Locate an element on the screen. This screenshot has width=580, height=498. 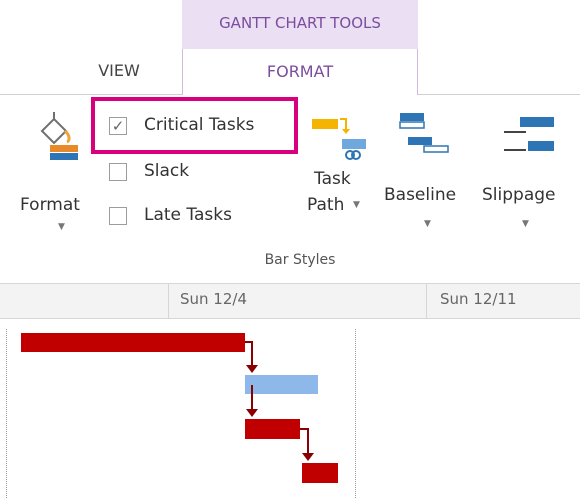
paint-bucket-icon is located at coordinates (59, 136).